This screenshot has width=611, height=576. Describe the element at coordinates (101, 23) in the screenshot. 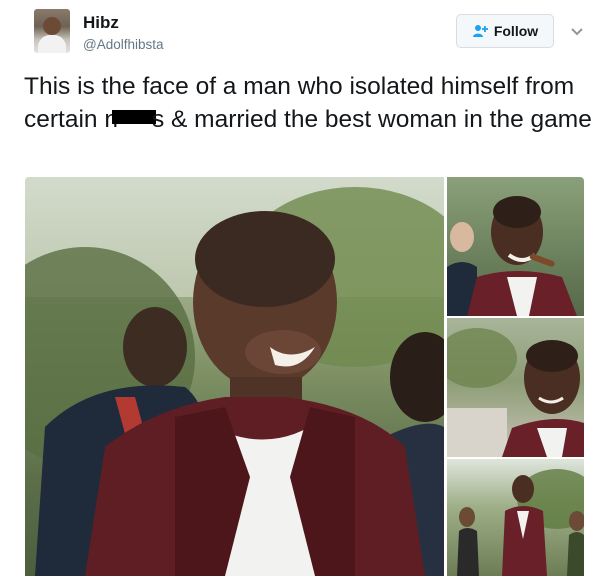

I see `display-name: Hibz` at that location.